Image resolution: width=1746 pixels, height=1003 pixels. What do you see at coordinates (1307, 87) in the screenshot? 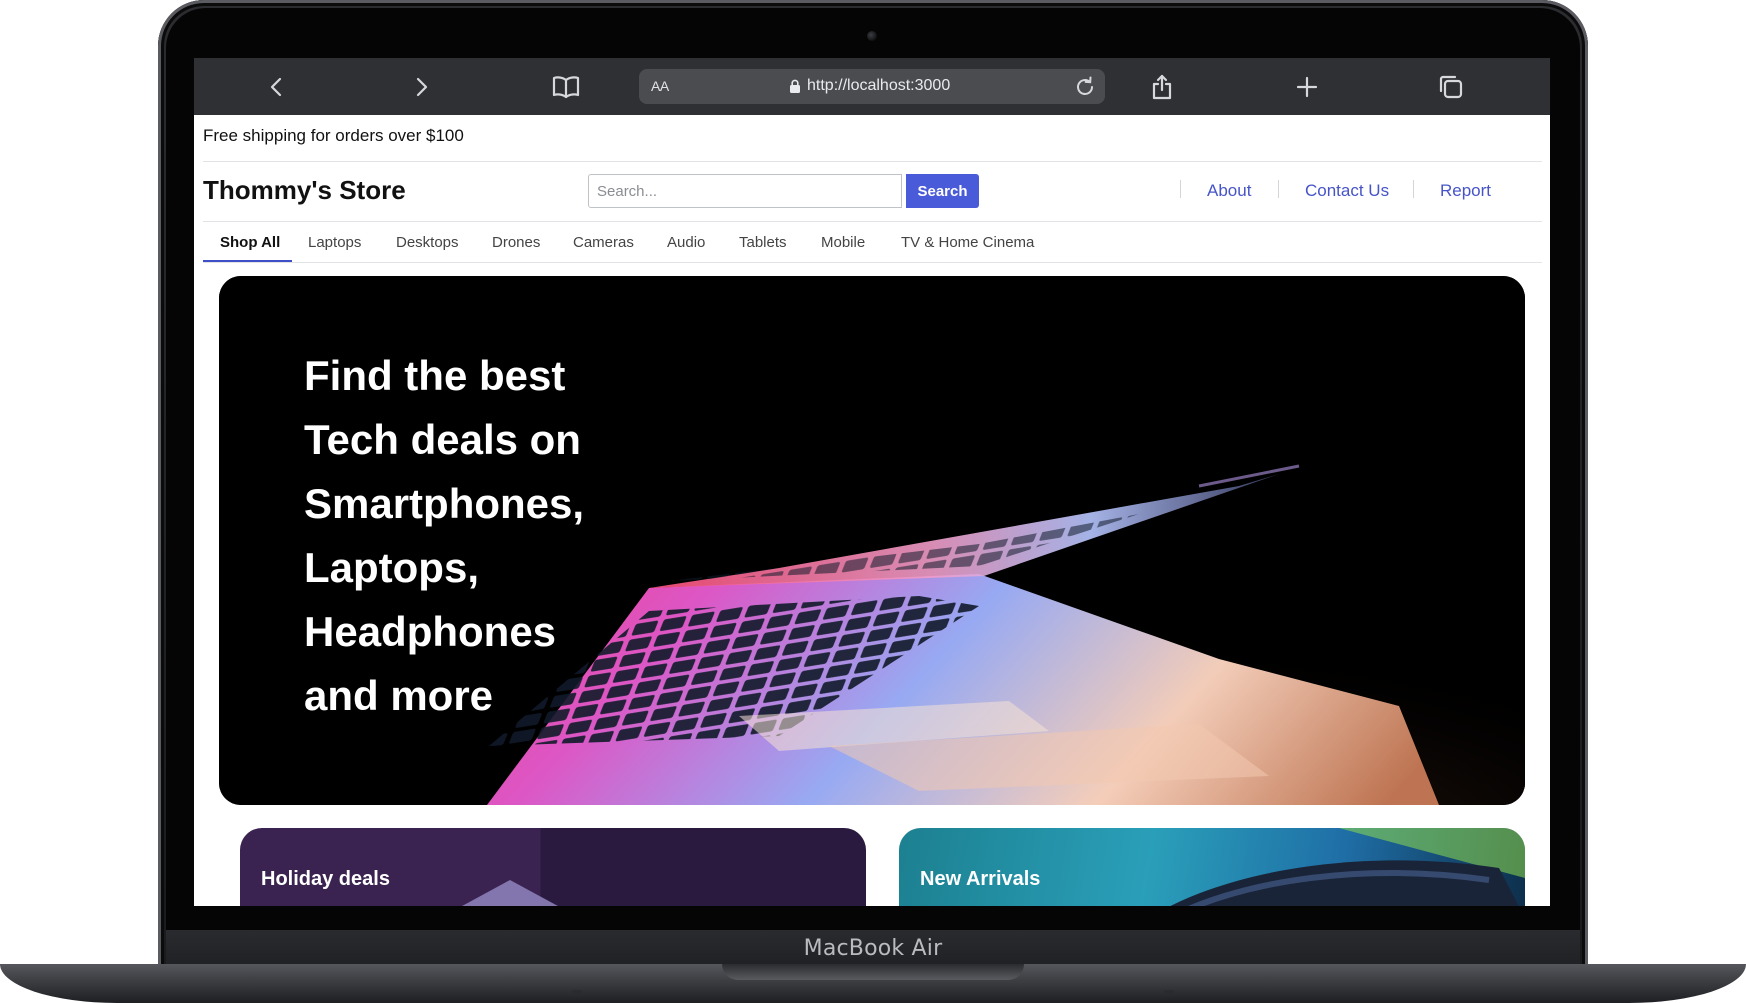
I see `new-tab-icon` at bounding box center [1307, 87].